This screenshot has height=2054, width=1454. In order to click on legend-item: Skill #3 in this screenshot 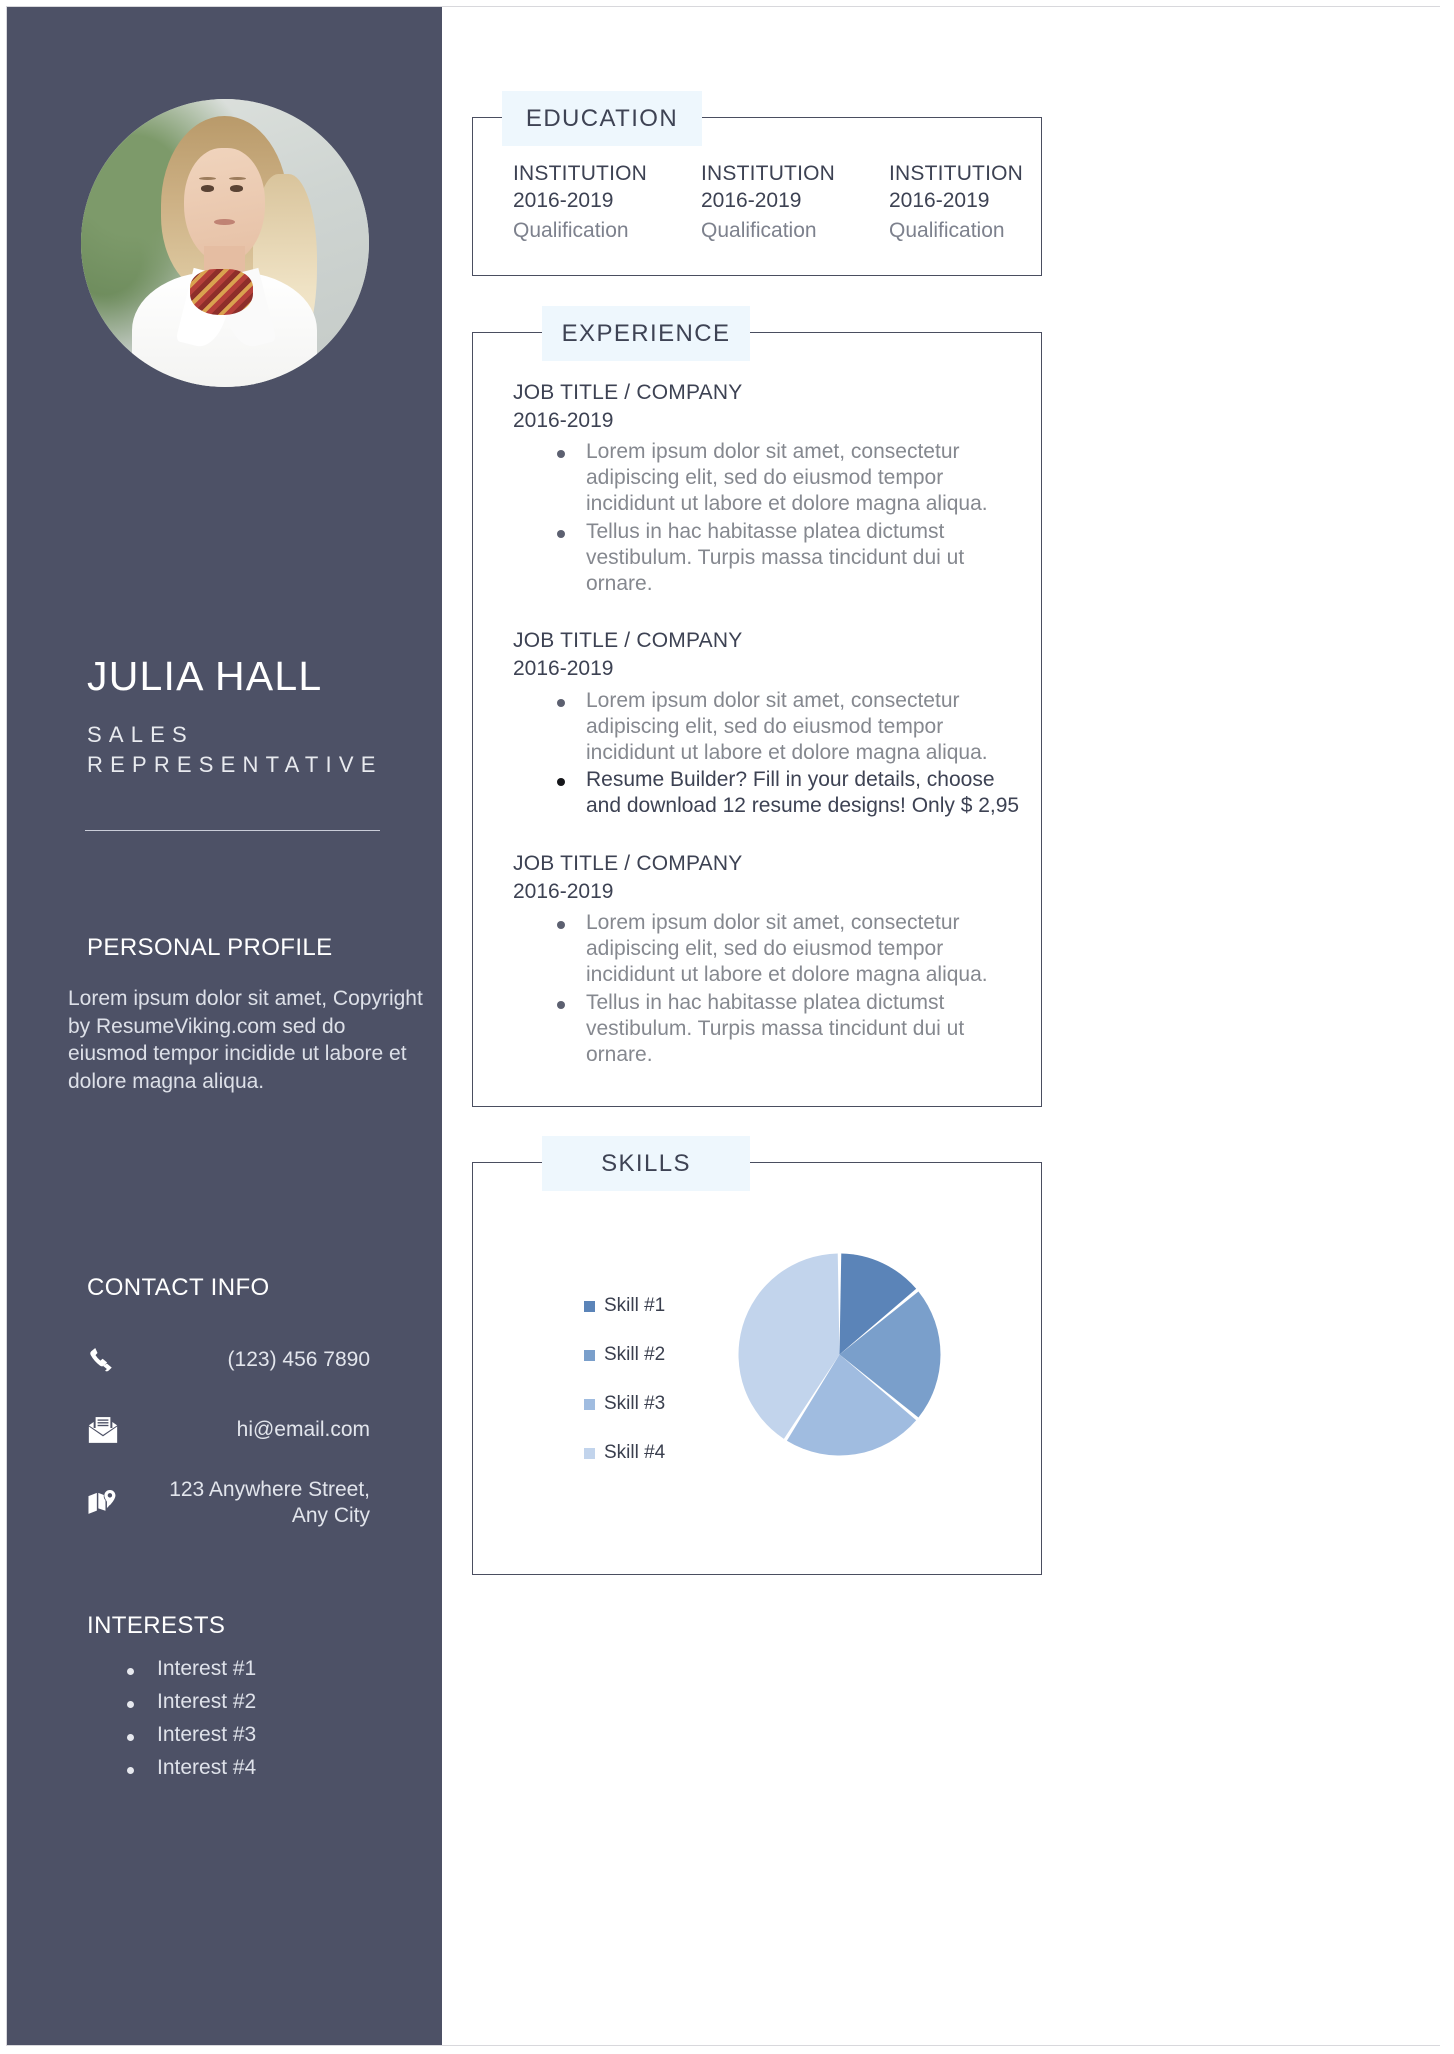, I will do `click(624, 1404)`.